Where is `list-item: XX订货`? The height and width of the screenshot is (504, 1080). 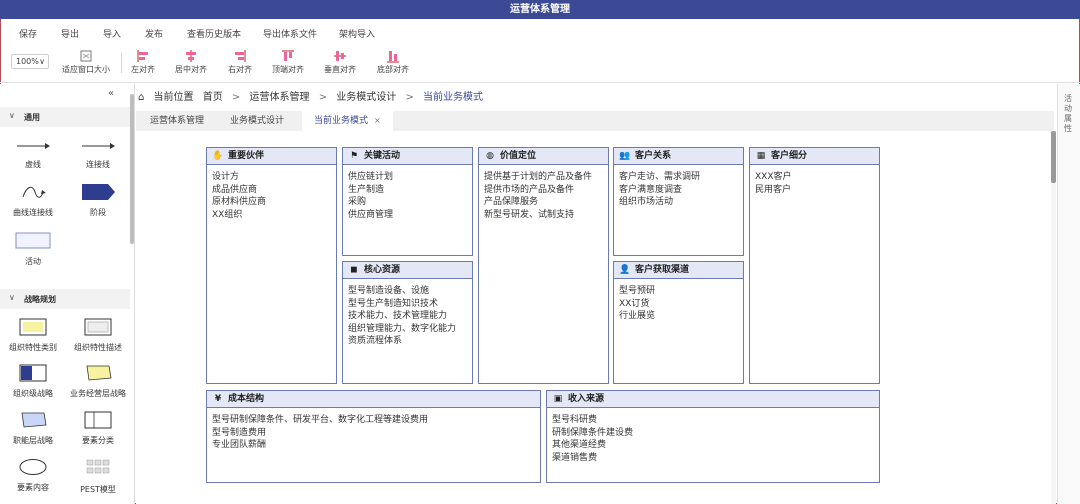
list-item: XX订货 is located at coordinates (634, 303).